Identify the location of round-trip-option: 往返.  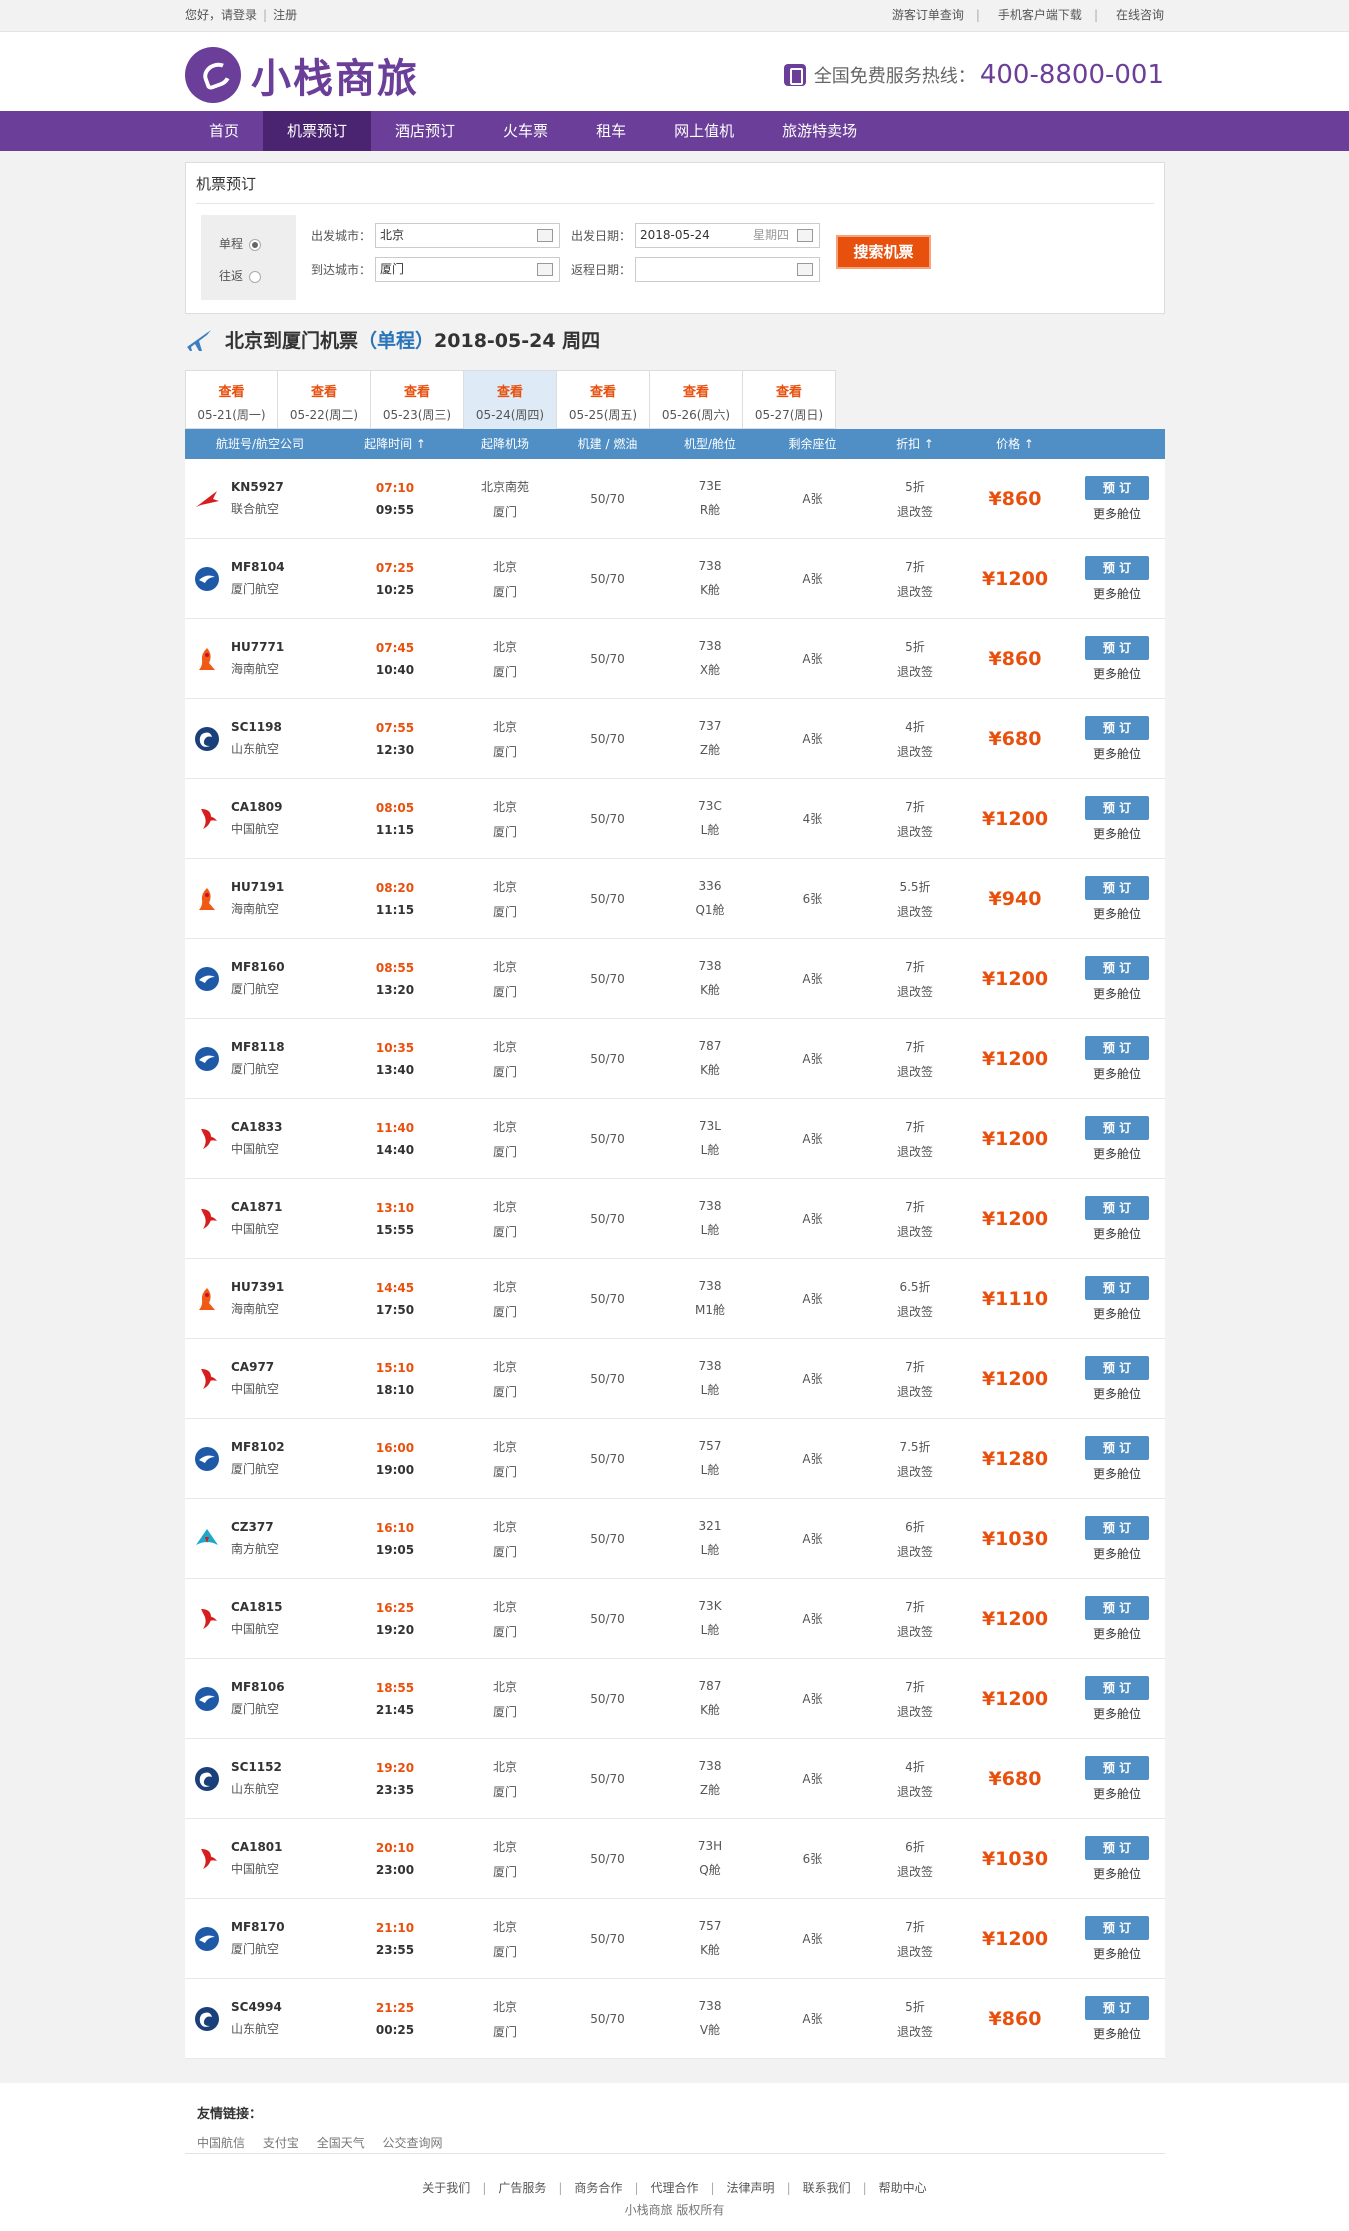
(240, 275).